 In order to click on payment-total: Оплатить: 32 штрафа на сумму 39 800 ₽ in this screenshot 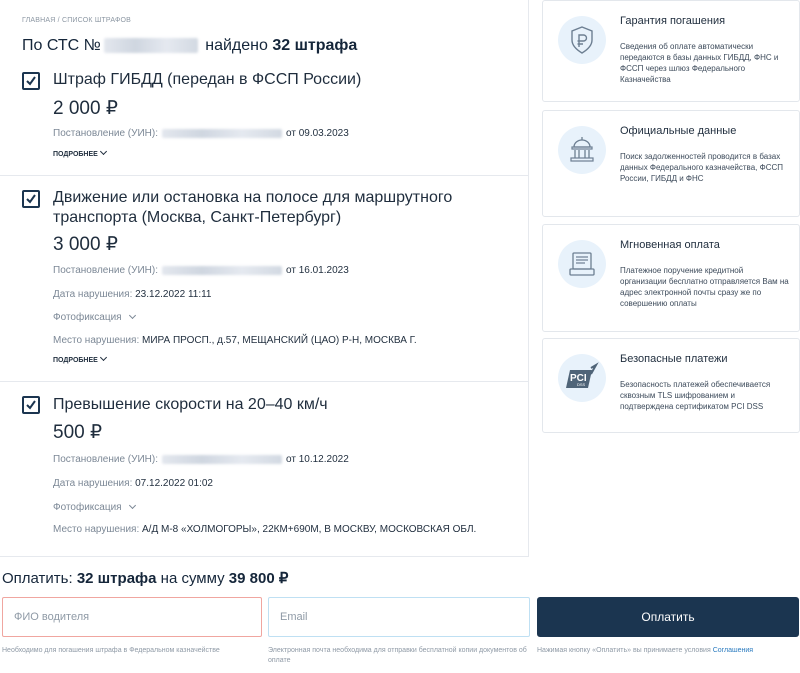, I will do `click(145, 578)`.